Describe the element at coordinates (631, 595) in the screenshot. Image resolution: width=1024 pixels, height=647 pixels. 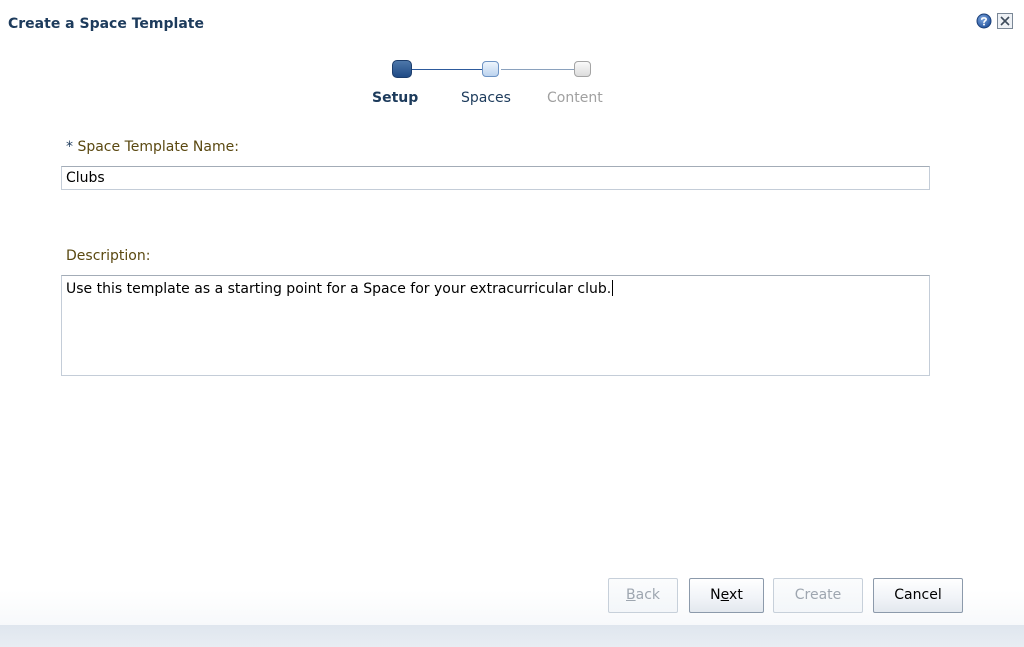
I see `back-button-accel: B` at that location.